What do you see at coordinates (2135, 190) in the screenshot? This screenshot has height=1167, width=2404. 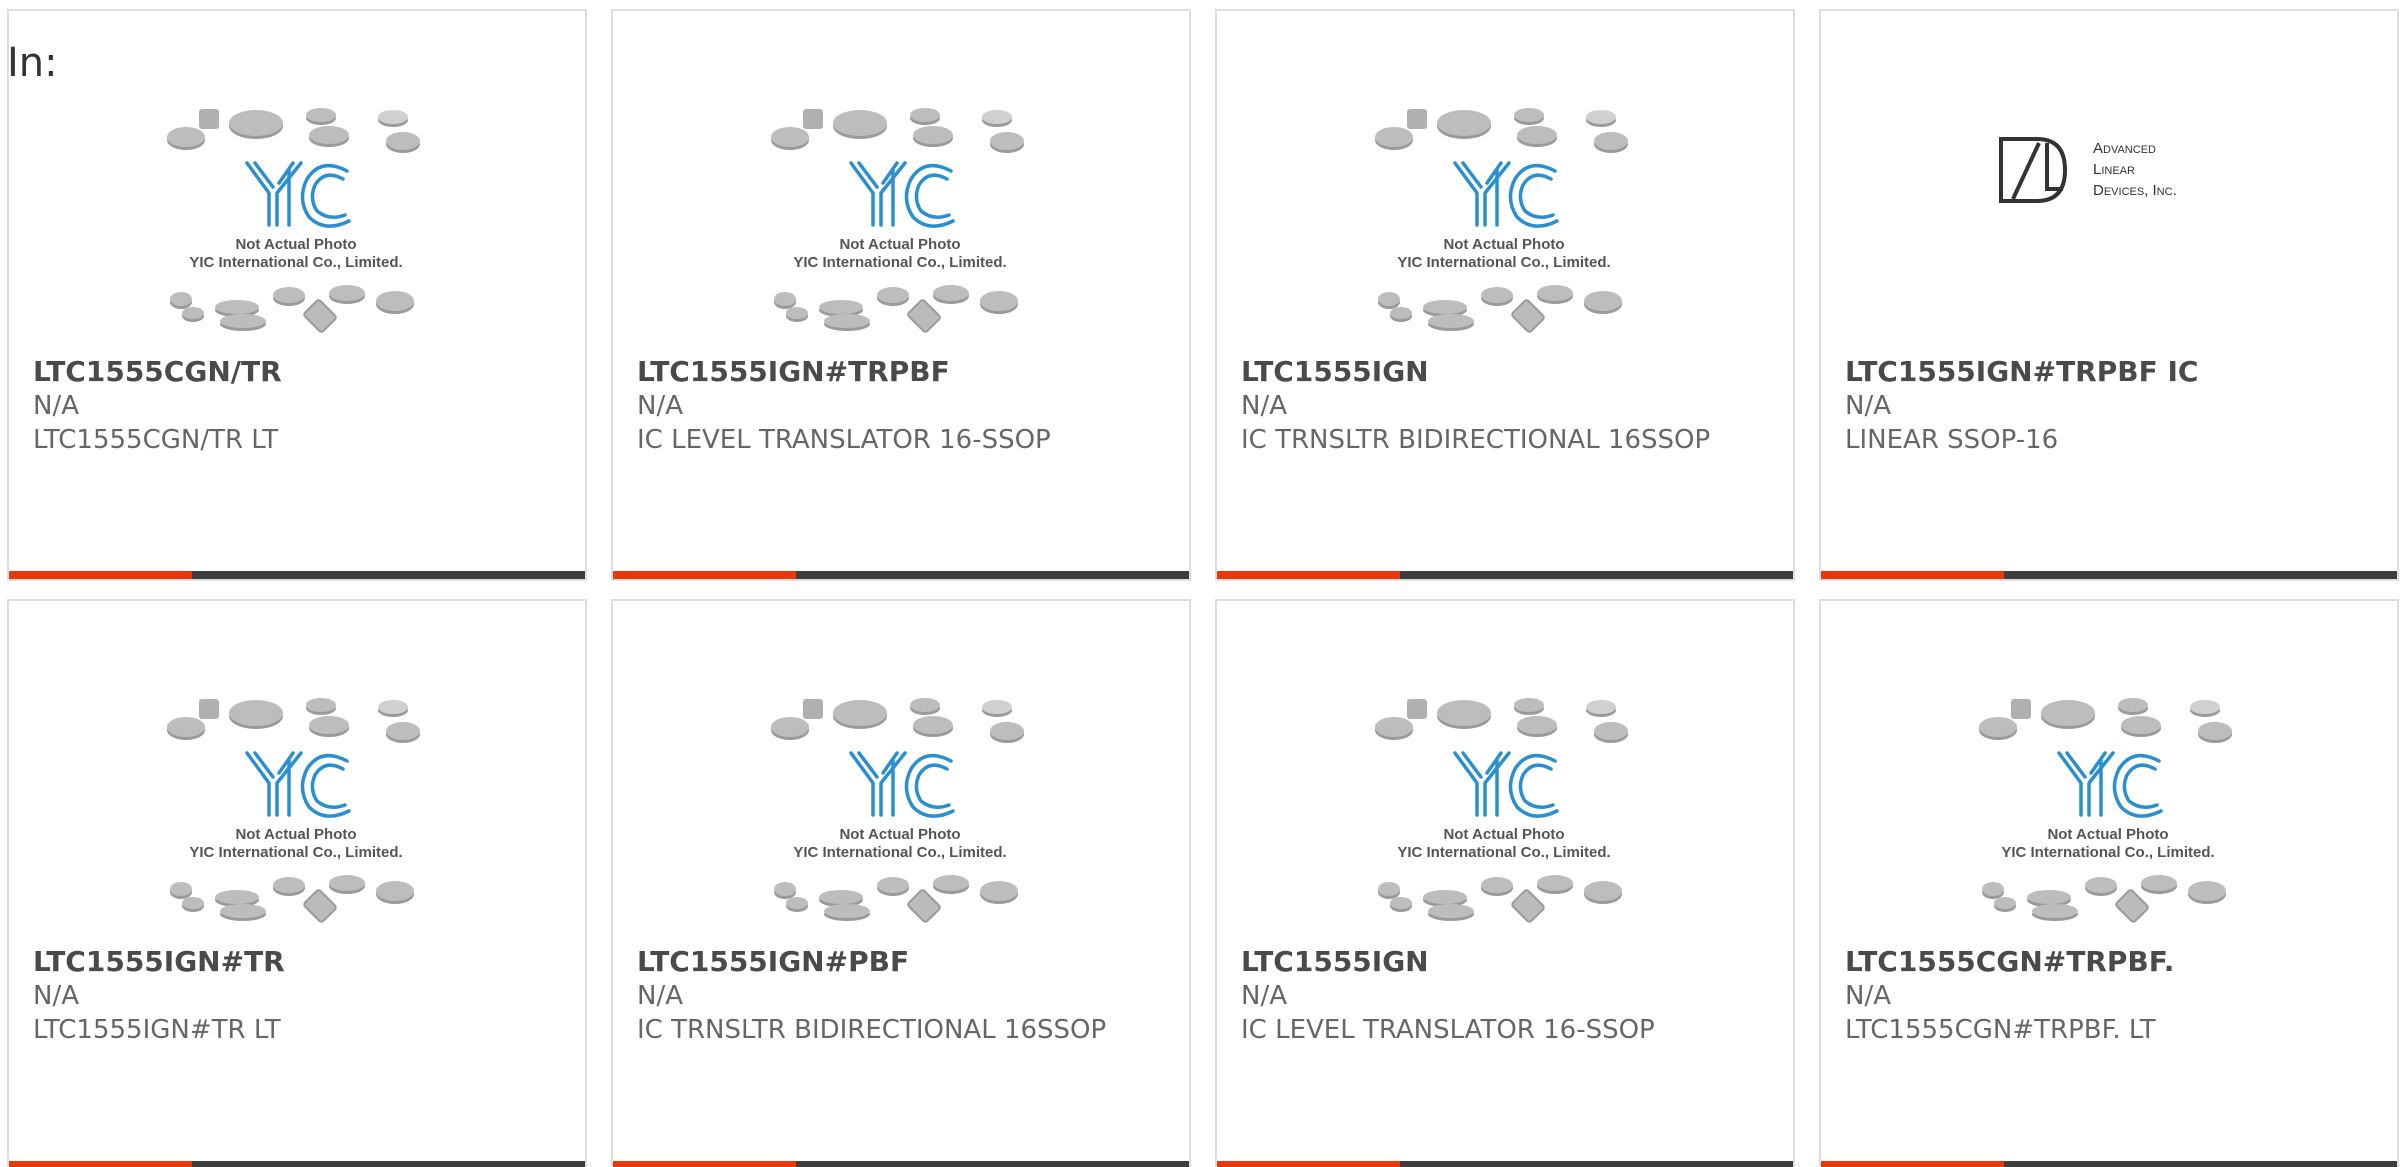 I see `logo-text: Devices, Inc.` at bounding box center [2135, 190].